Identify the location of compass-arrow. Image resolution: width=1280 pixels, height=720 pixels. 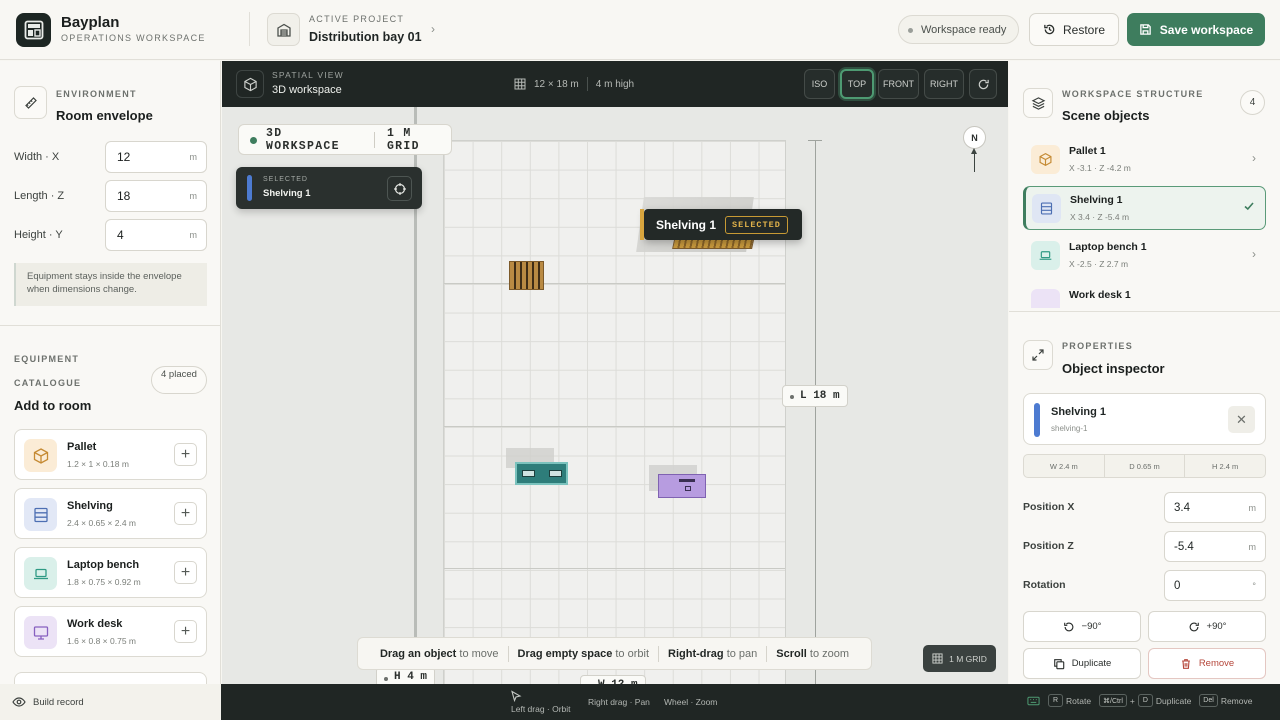
(974, 151).